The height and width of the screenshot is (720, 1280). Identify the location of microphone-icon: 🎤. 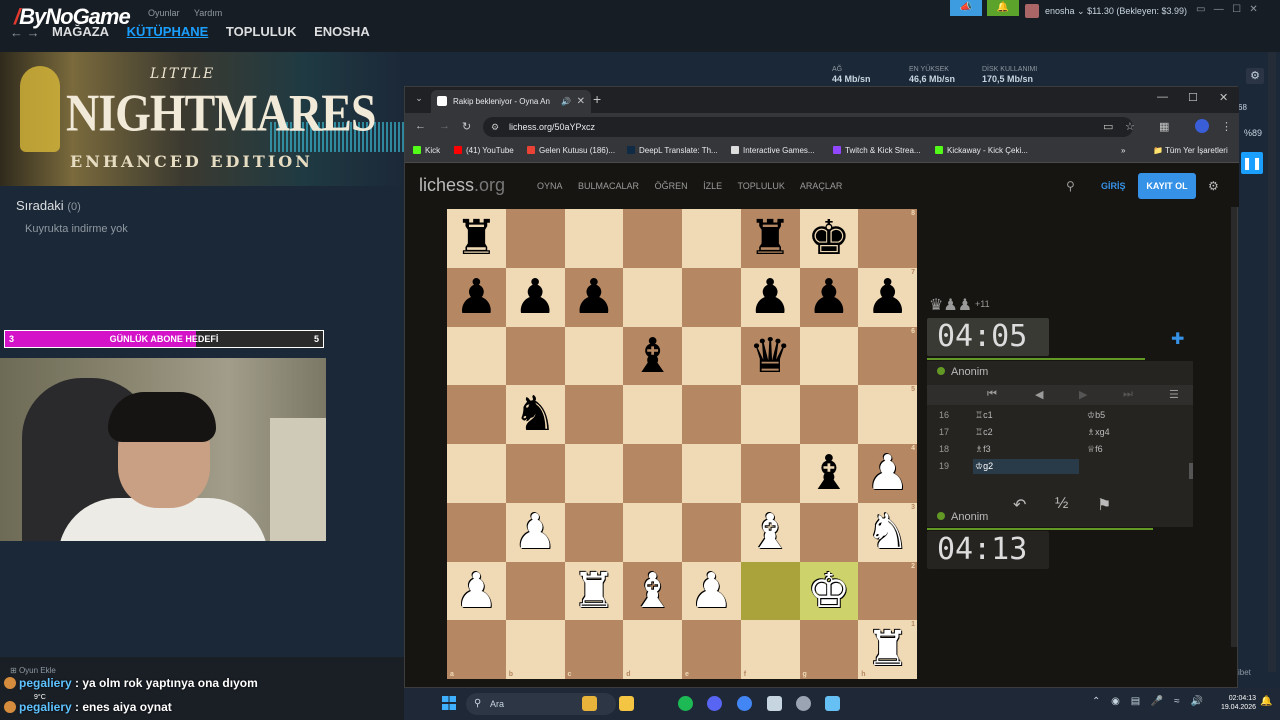
(1157, 701).